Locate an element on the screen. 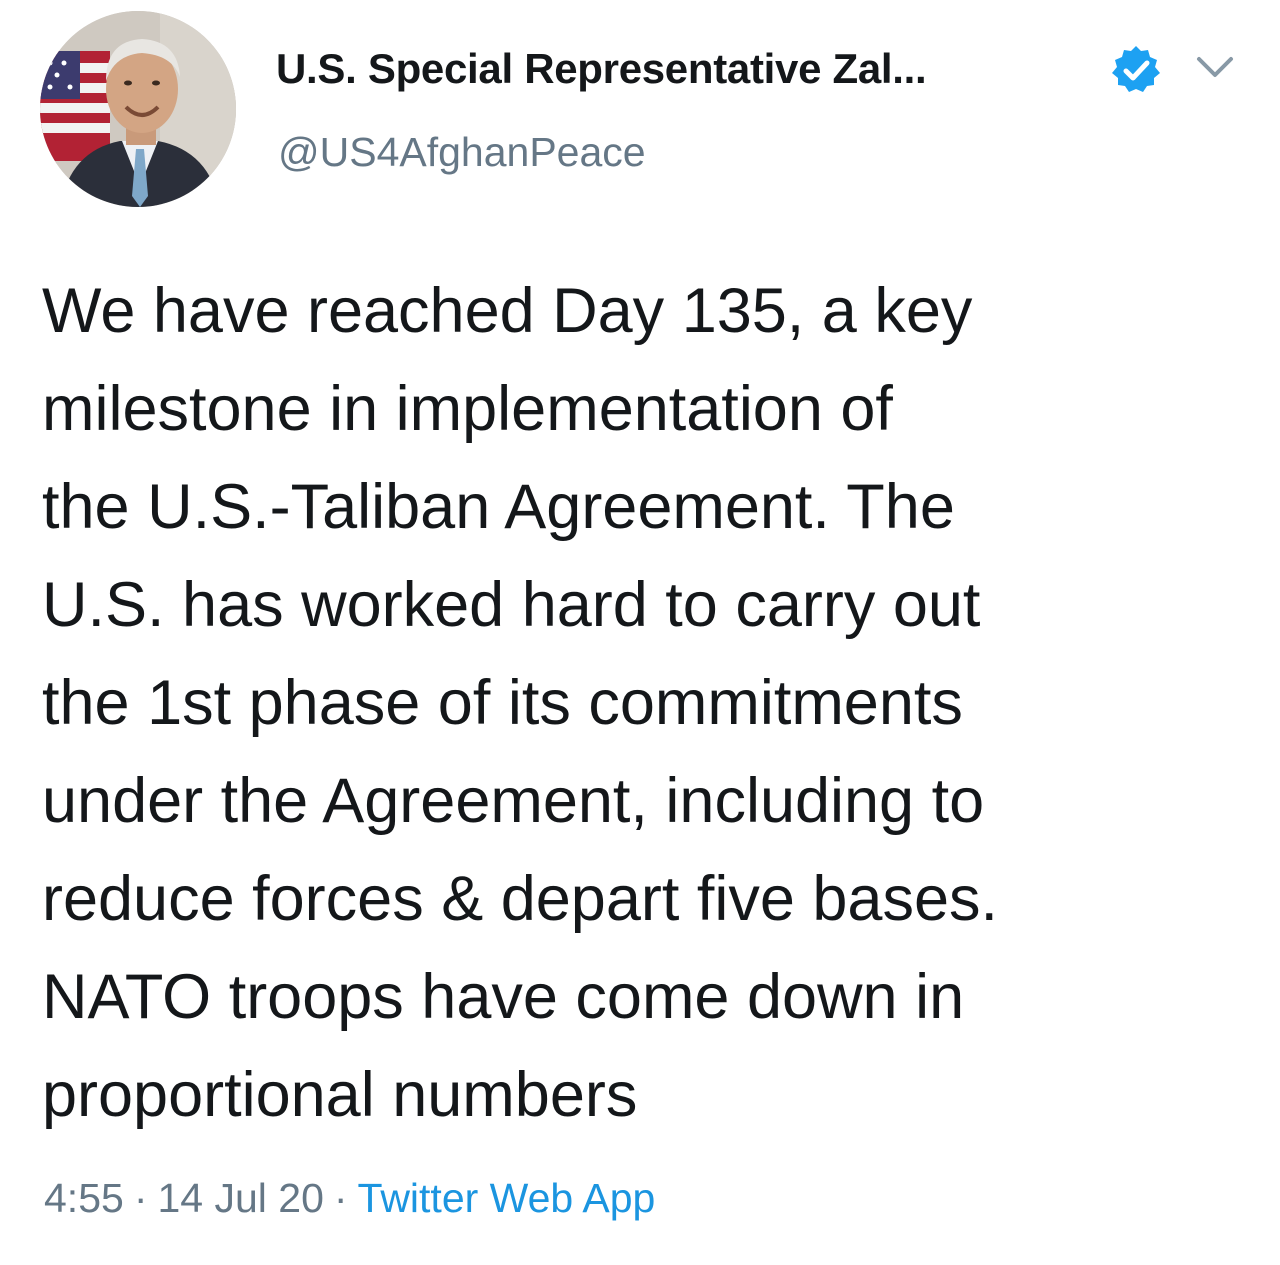 This screenshot has height=1265, width=1280. tweet-date: 14 Jul 20 is located at coordinates (240, 1198).